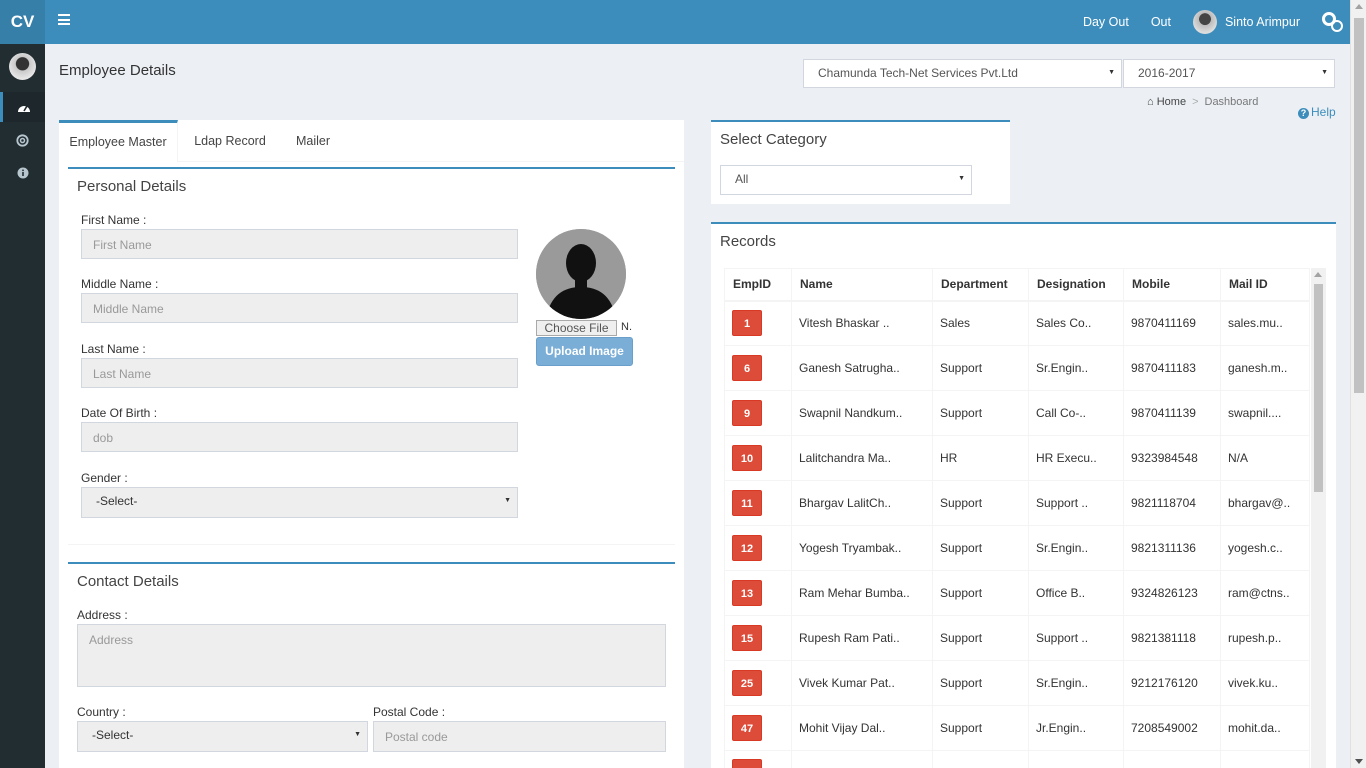 The height and width of the screenshot is (768, 1366). What do you see at coordinates (132, 186) in the screenshot?
I see `personal-details-title: Personal Details` at bounding box center [132, 186].